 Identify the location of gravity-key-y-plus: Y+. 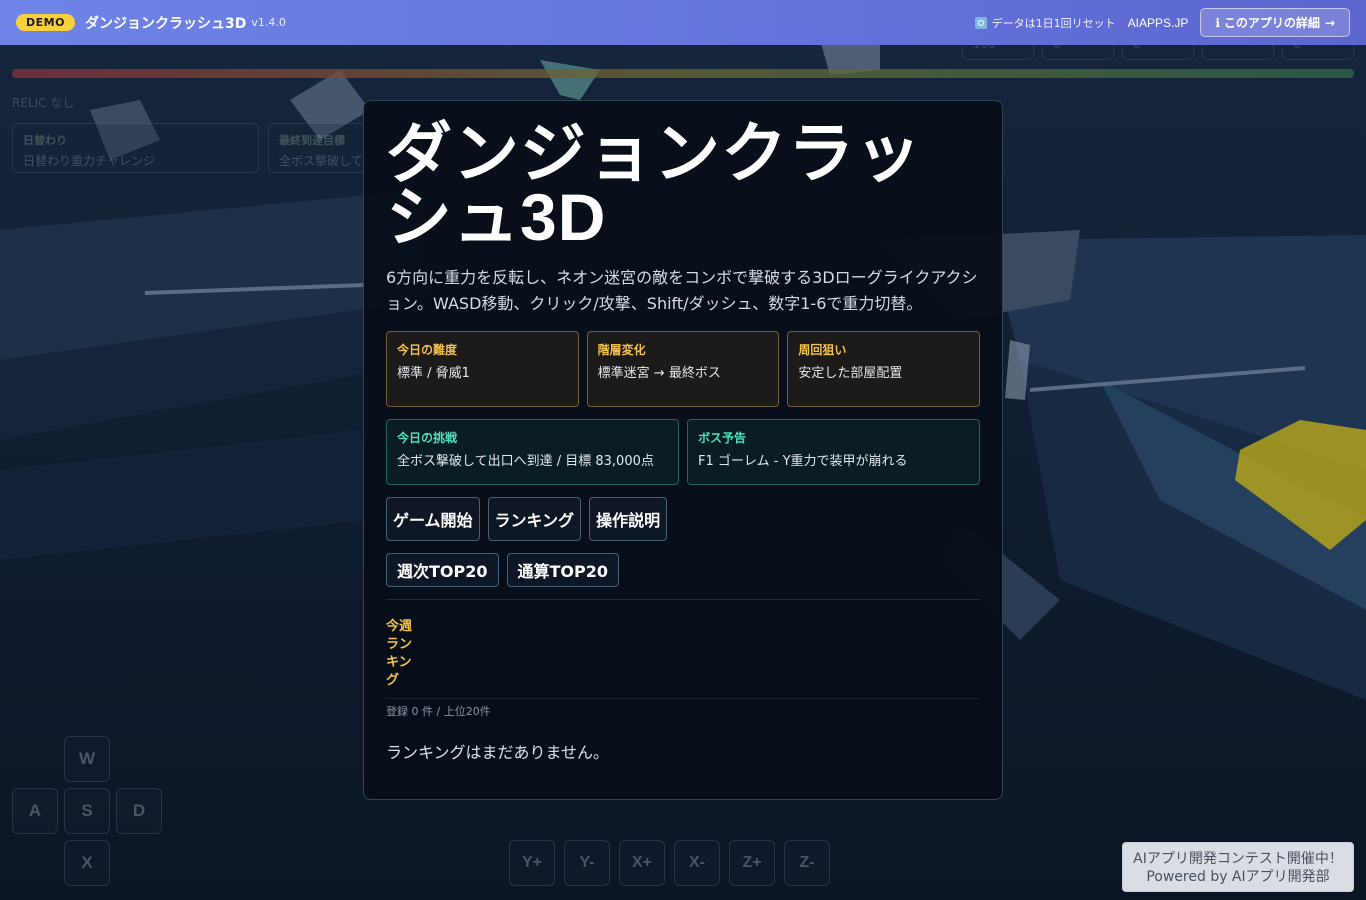
(532, 863).